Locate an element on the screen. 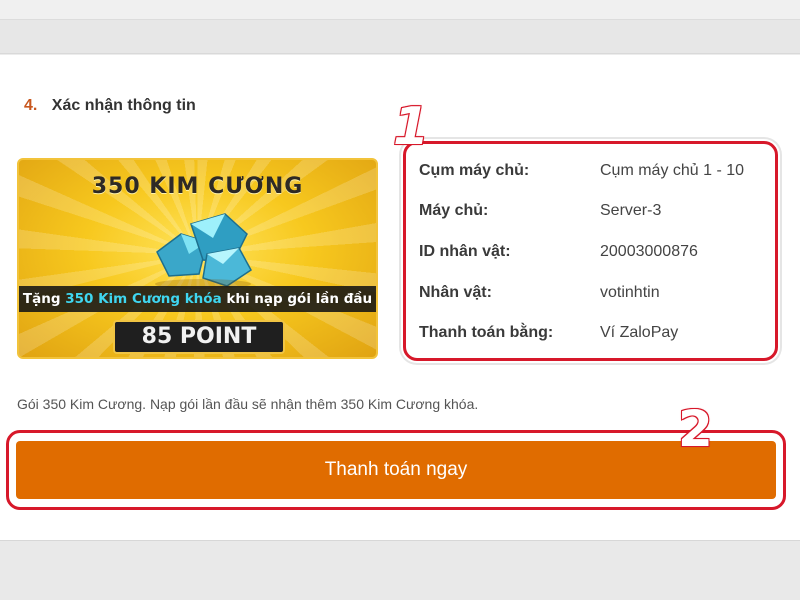  info-label: Cụm máy chủ: is located at coordinates (474, 170).